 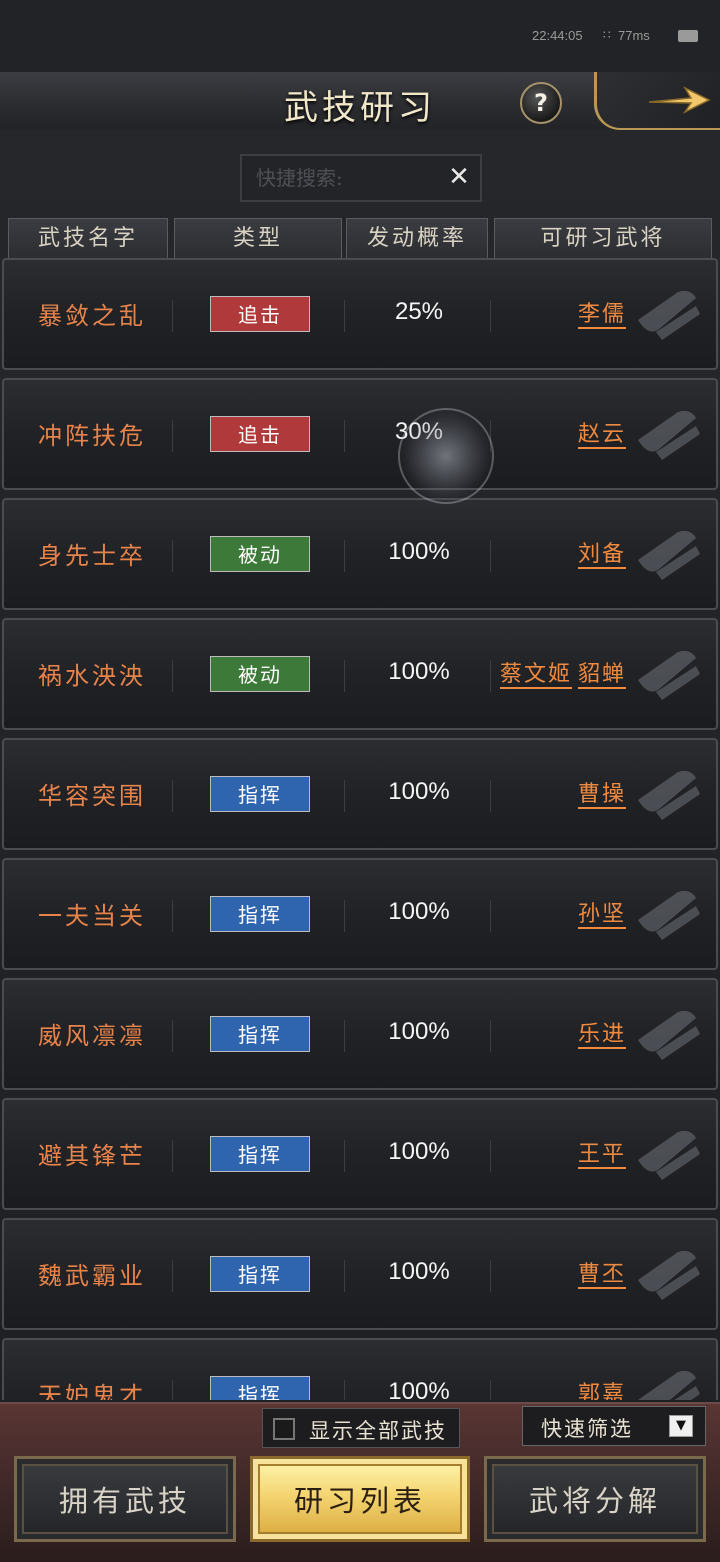 I want to click on column-header-type: 类型, so click(x=258, y=239).